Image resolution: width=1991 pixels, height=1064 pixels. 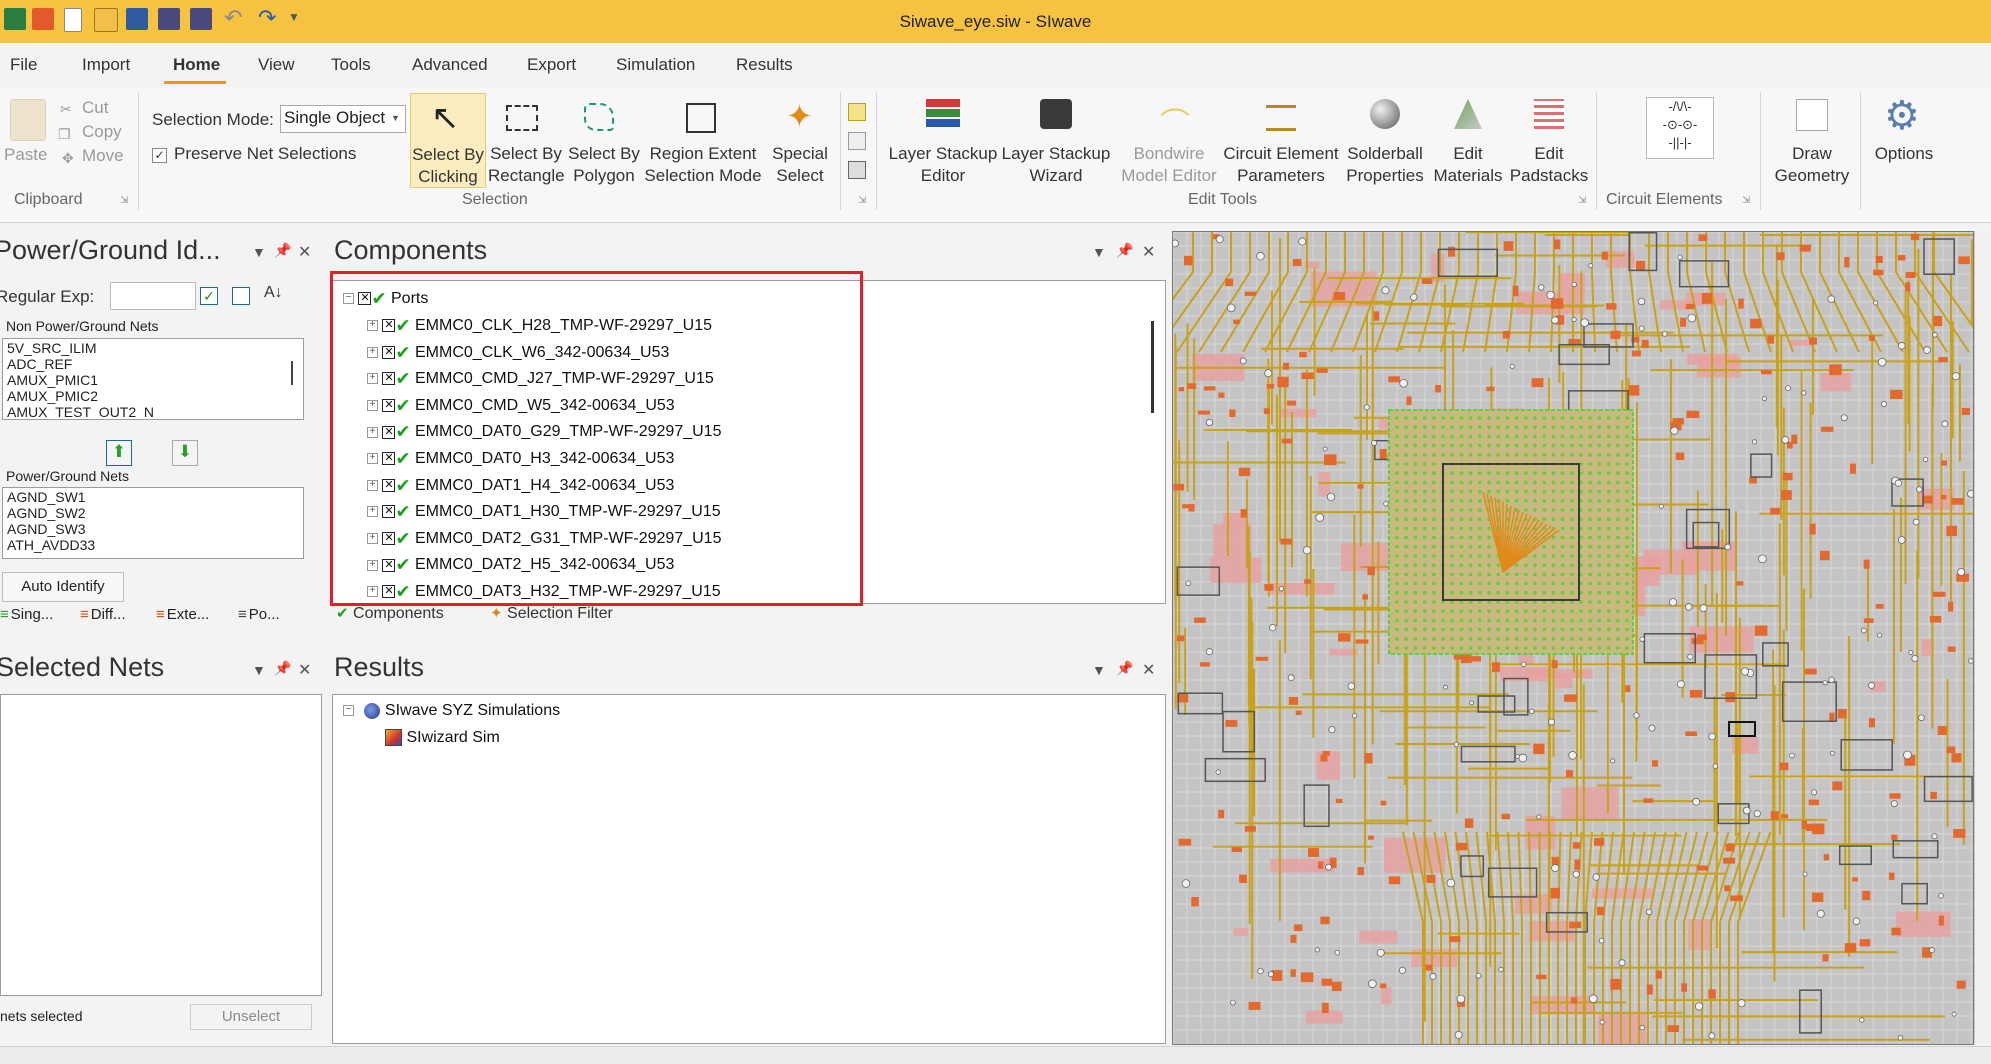 I want to click on list-item: 5V_SRC_ILIM, so click(x=51, y=348).